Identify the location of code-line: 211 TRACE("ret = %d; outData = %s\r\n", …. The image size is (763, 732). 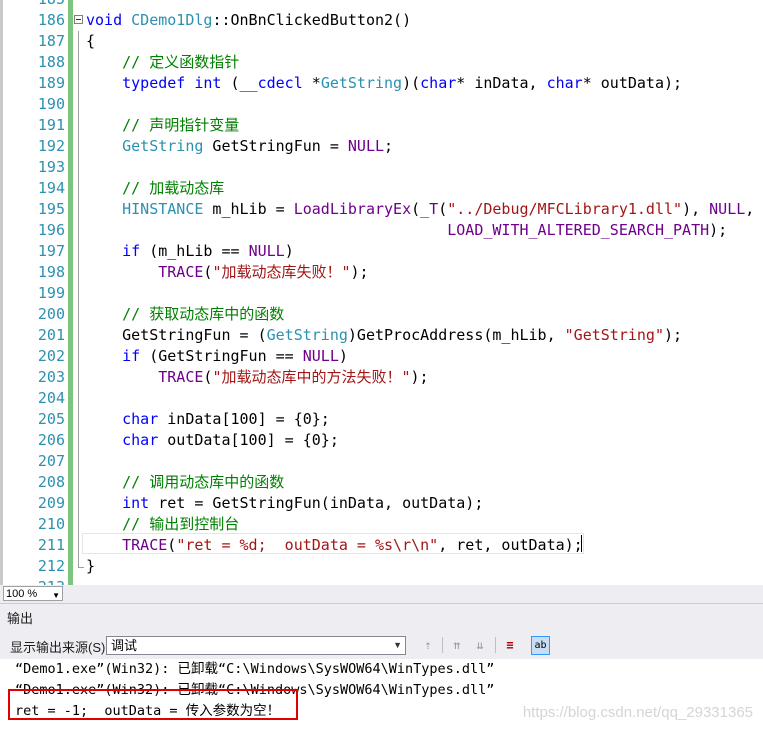
(400, 545).